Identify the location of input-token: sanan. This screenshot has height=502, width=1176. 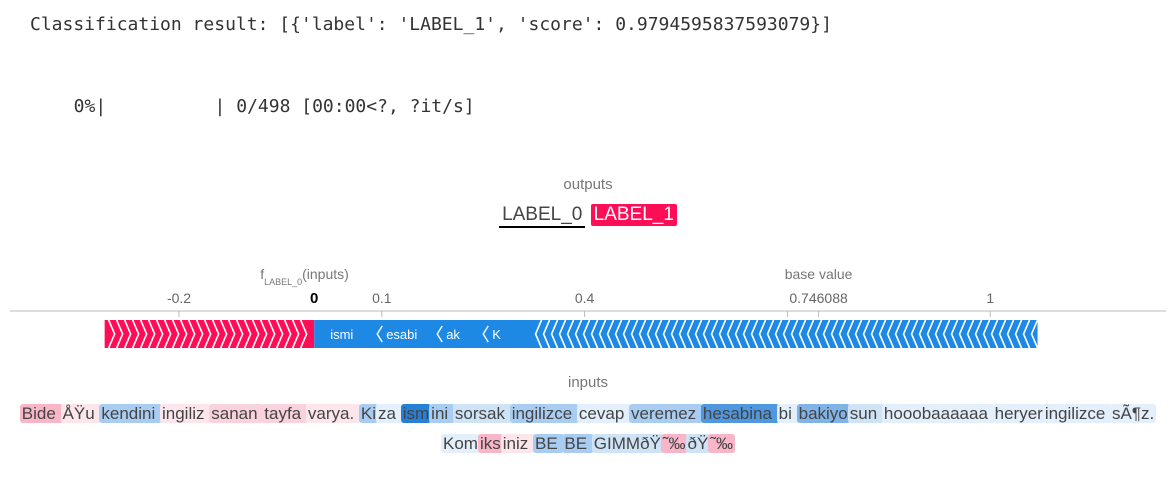
(237, 413).